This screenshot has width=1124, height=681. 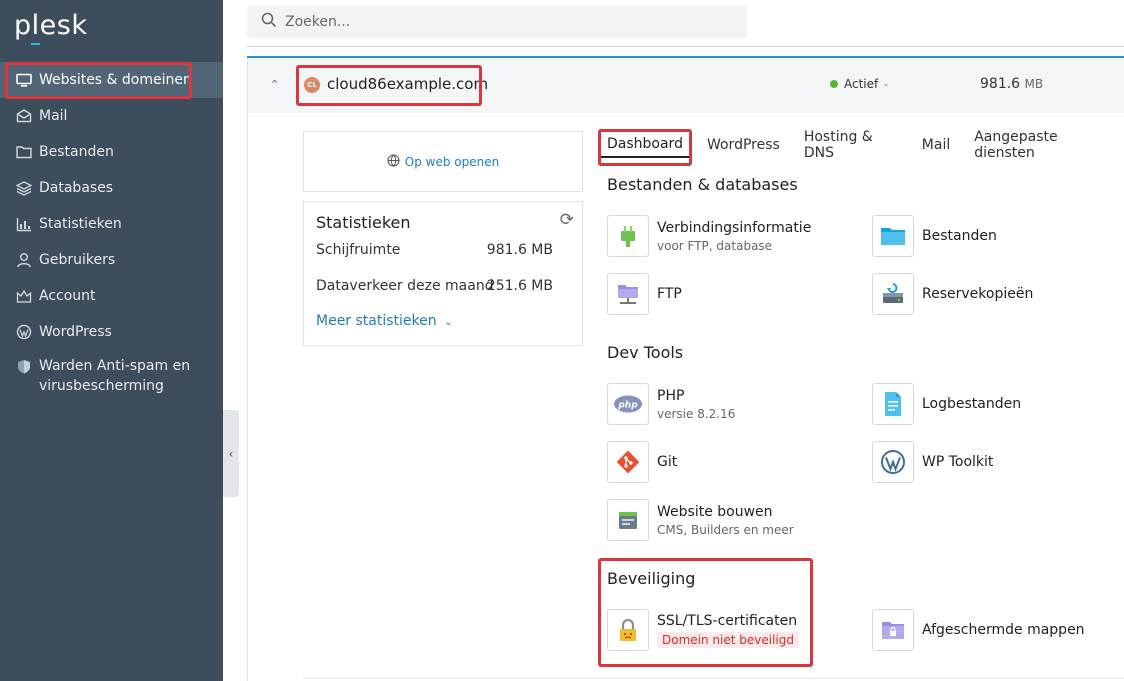 I want to click on domain-size: 981.6 MB, so click(x=1011, y=84).